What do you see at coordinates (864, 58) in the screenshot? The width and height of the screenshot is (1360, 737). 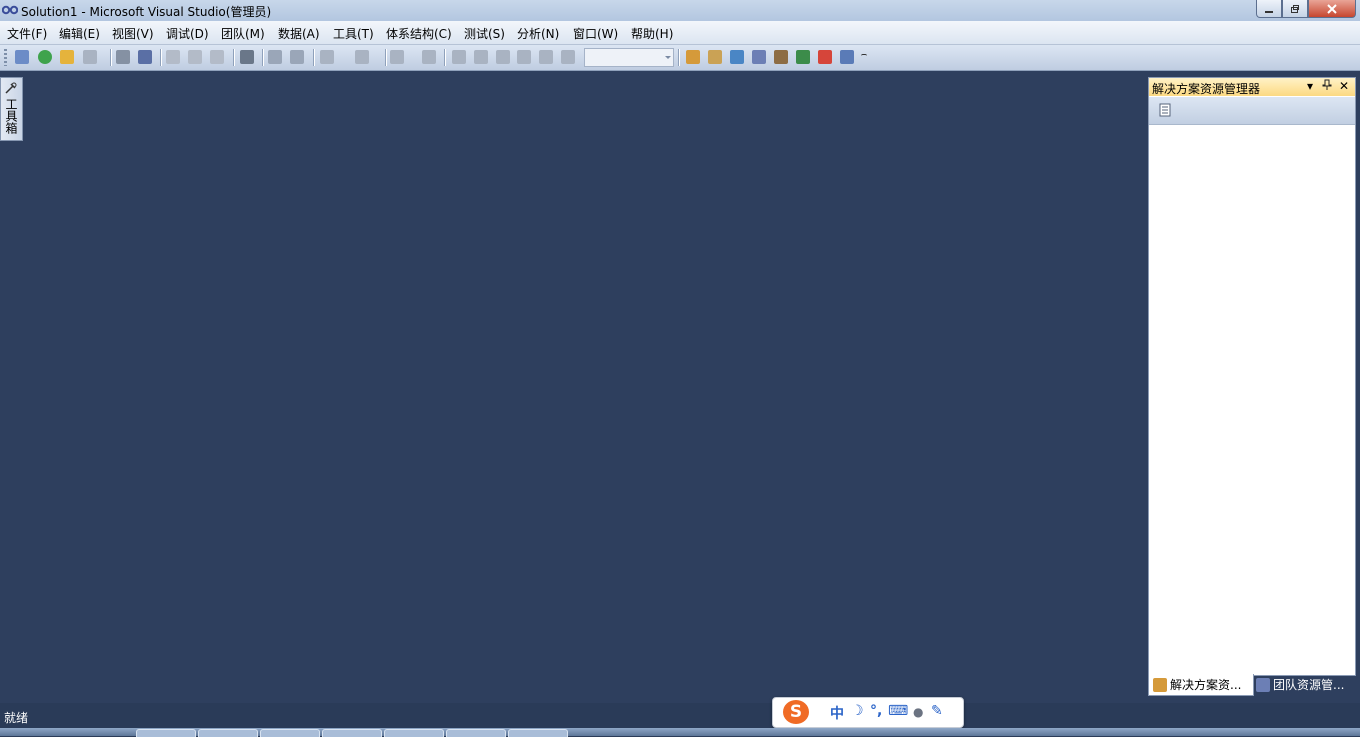 I see `toolbar-overflow-icon` at bounding box center [864, 58].